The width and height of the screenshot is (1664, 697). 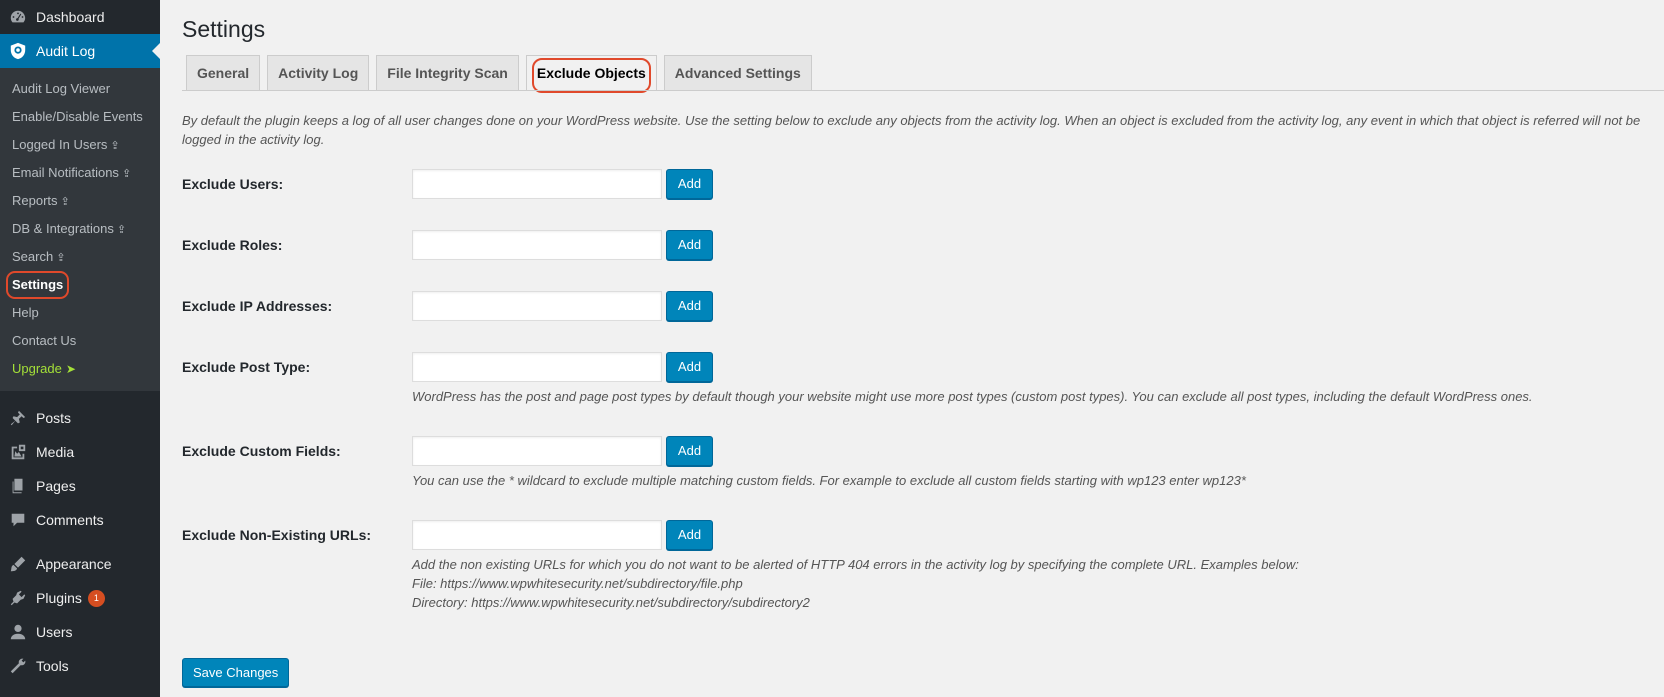 I want to click on menu-label: Pages, so click(x=56, y=486).